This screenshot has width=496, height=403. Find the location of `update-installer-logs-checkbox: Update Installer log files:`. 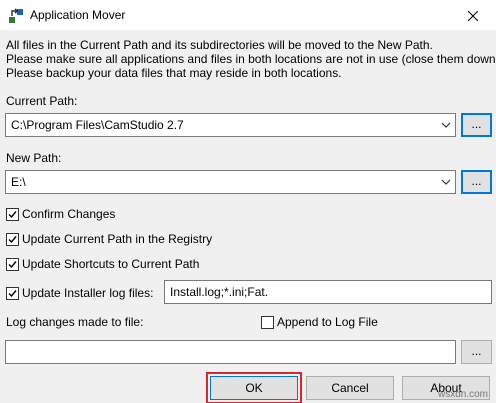

update-installer-logs-checkbox: Update Installer log files: is located at coordinates (79, 293).